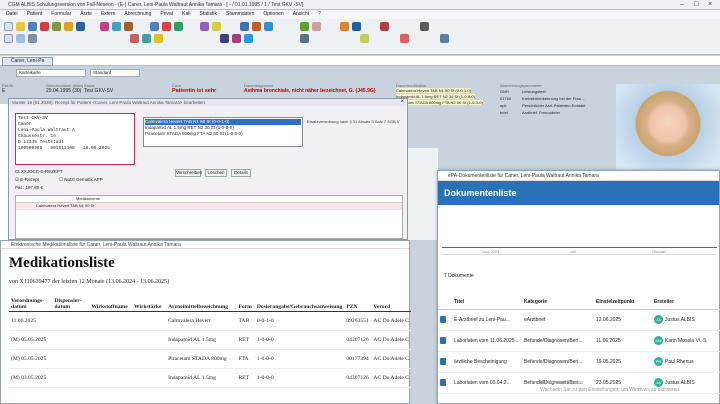 Image resolution: width=720 pixels, height=404 pixels. What do you see at coordinates (56, 26) in the screenshot?
I see `print-icon` at bounding box center [56, 26].